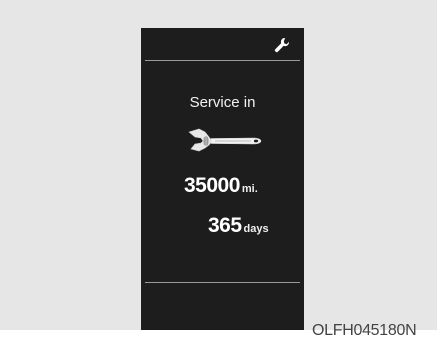  Describe the element at coordinates (256, 229) in the screenshot. I see `days-unit: days` at that location.